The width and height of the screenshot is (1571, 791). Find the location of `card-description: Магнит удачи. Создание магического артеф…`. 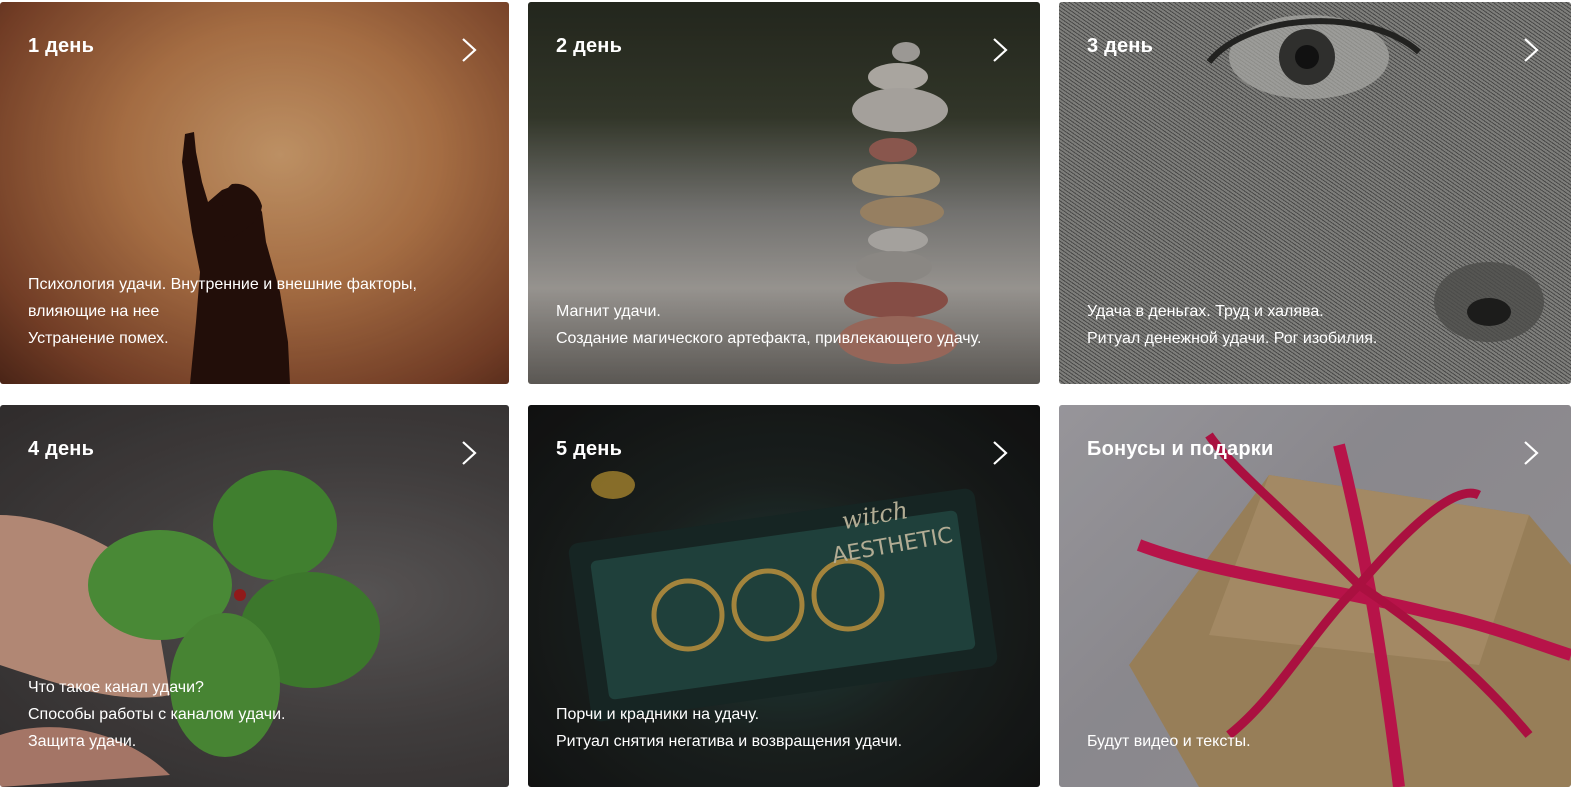

card-description: Магнит удачи. Создание магического артеф… is located at coordinates (788, 325).